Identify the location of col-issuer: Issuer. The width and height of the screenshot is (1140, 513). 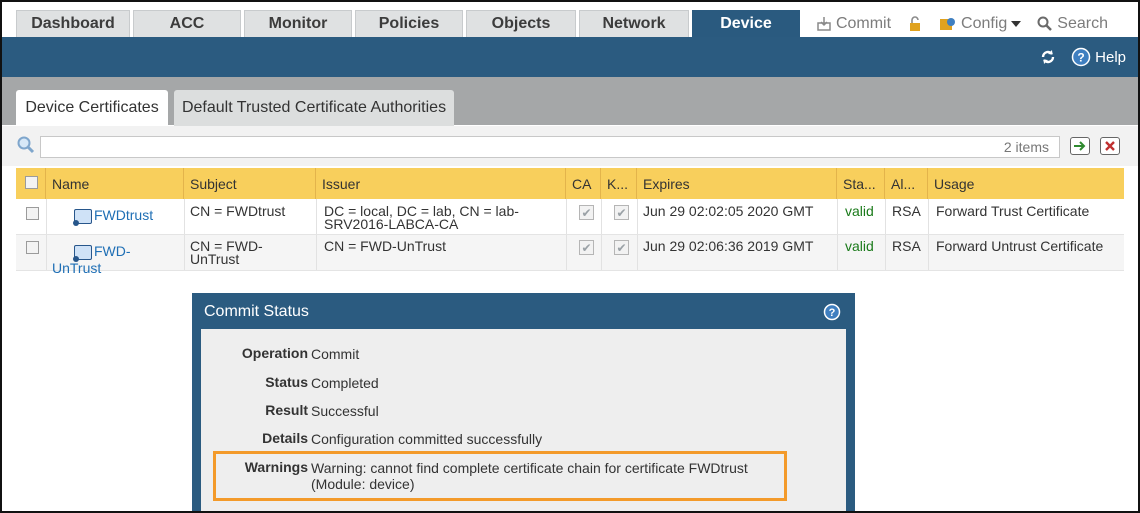
(441, 183).